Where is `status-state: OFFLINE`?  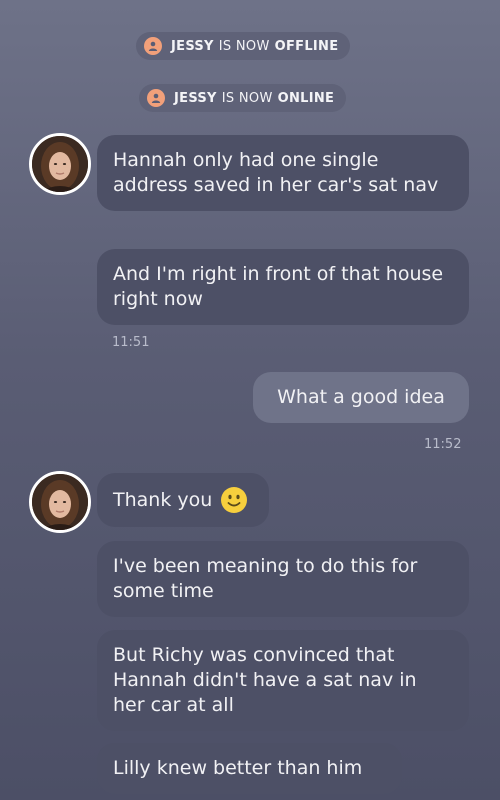
status-state: OFFLINE is located at coordinates (306, 46).